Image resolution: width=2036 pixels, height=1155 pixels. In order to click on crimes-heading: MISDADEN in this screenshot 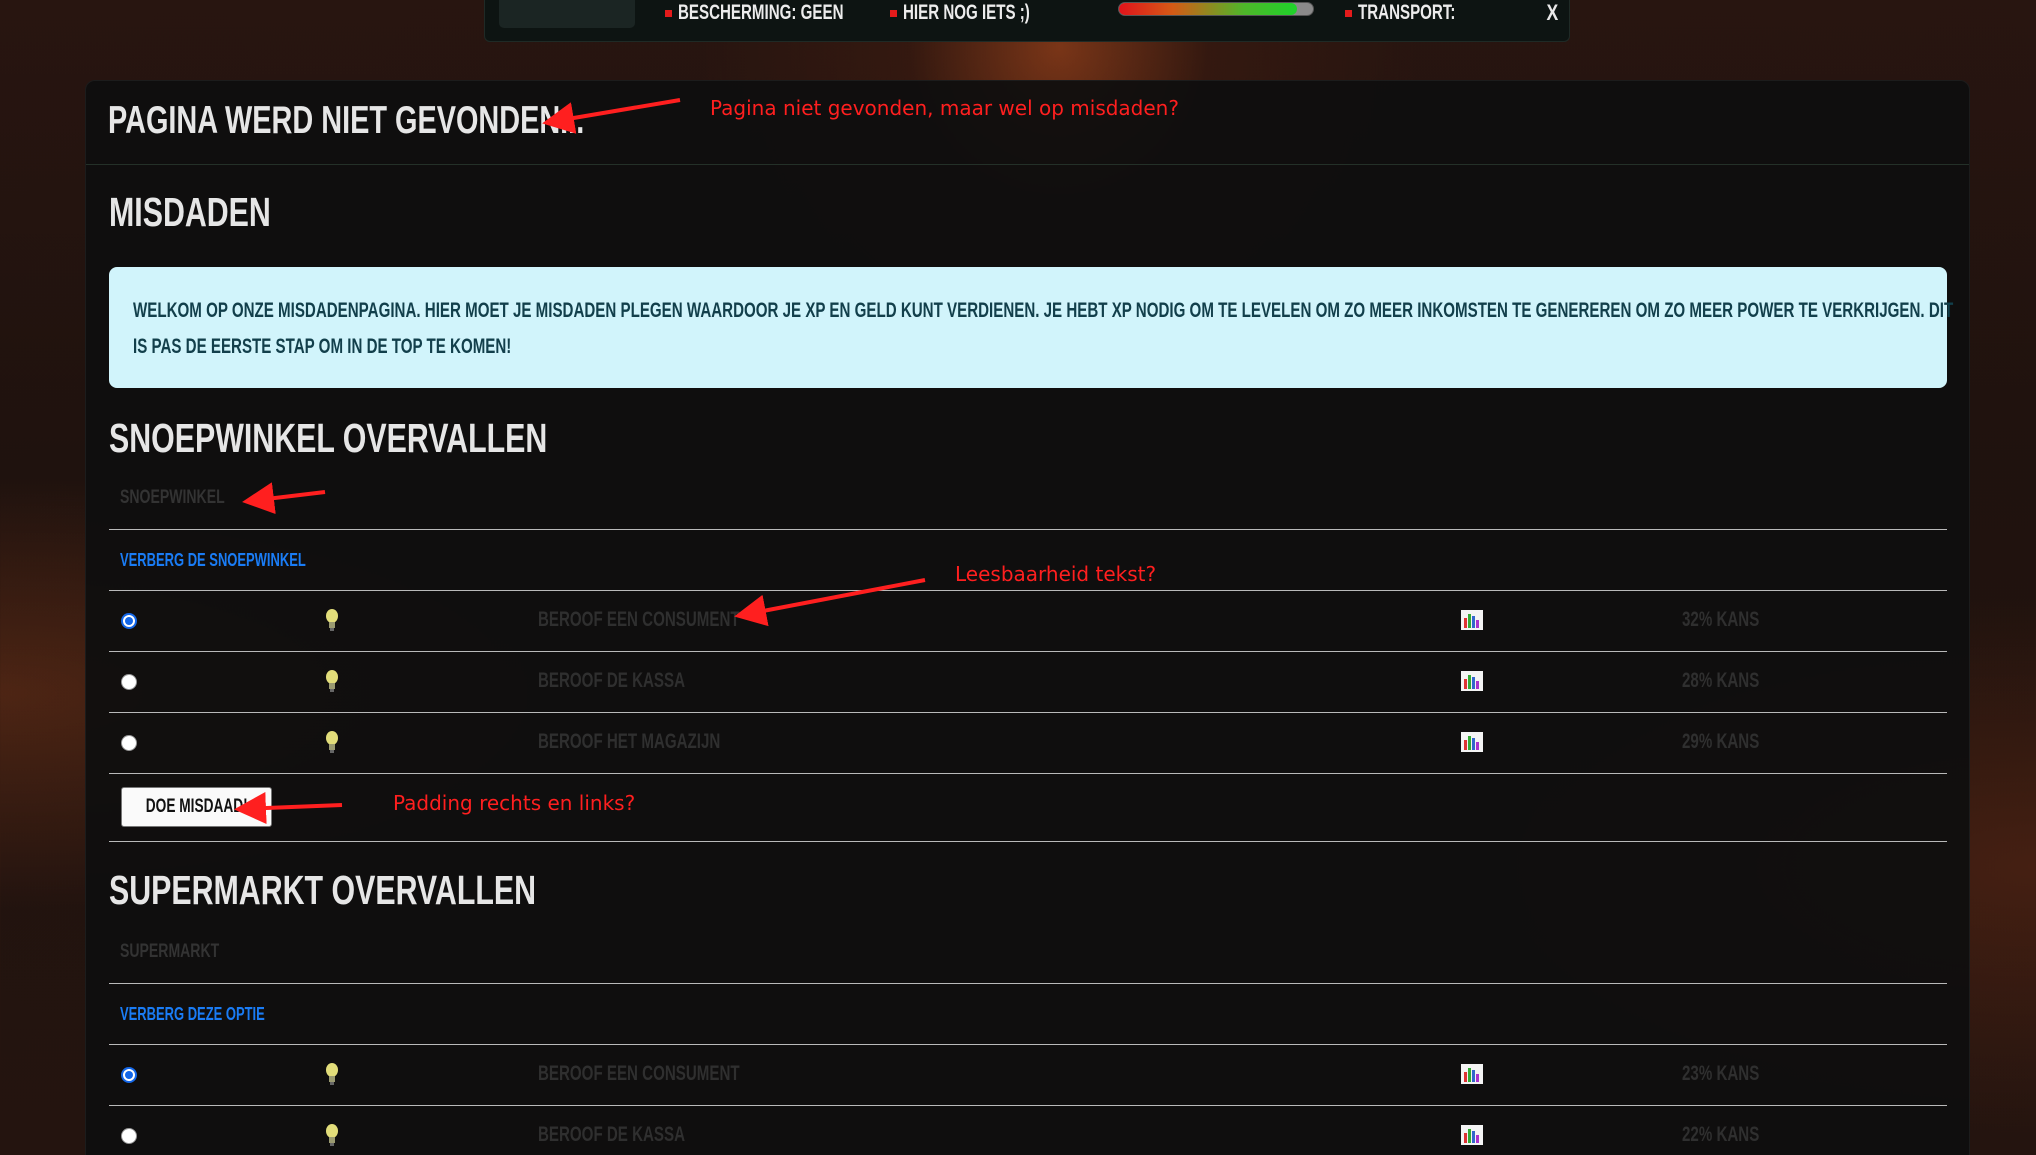, I will do `click(190, 212)`.